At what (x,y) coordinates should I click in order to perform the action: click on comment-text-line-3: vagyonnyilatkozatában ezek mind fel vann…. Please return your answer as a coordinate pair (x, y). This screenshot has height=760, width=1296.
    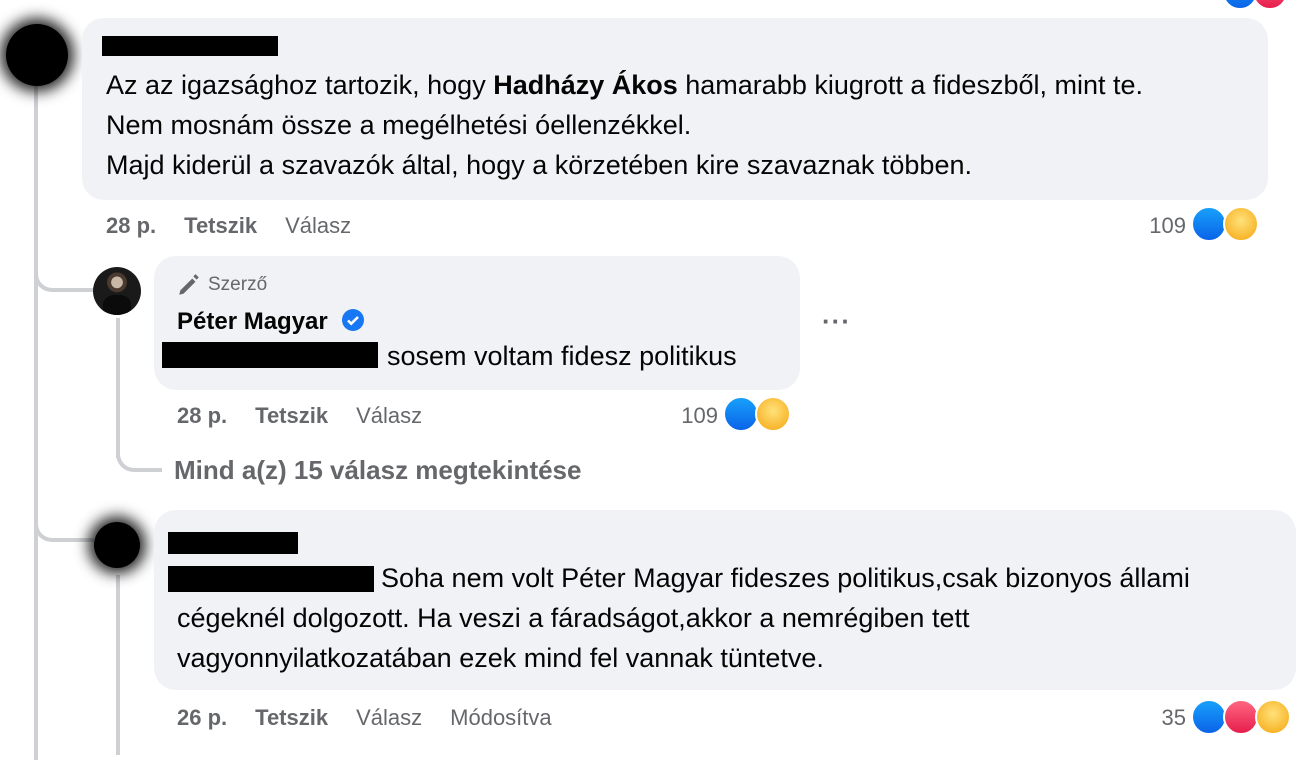
    Looking at the image, I should click on (500, 658).